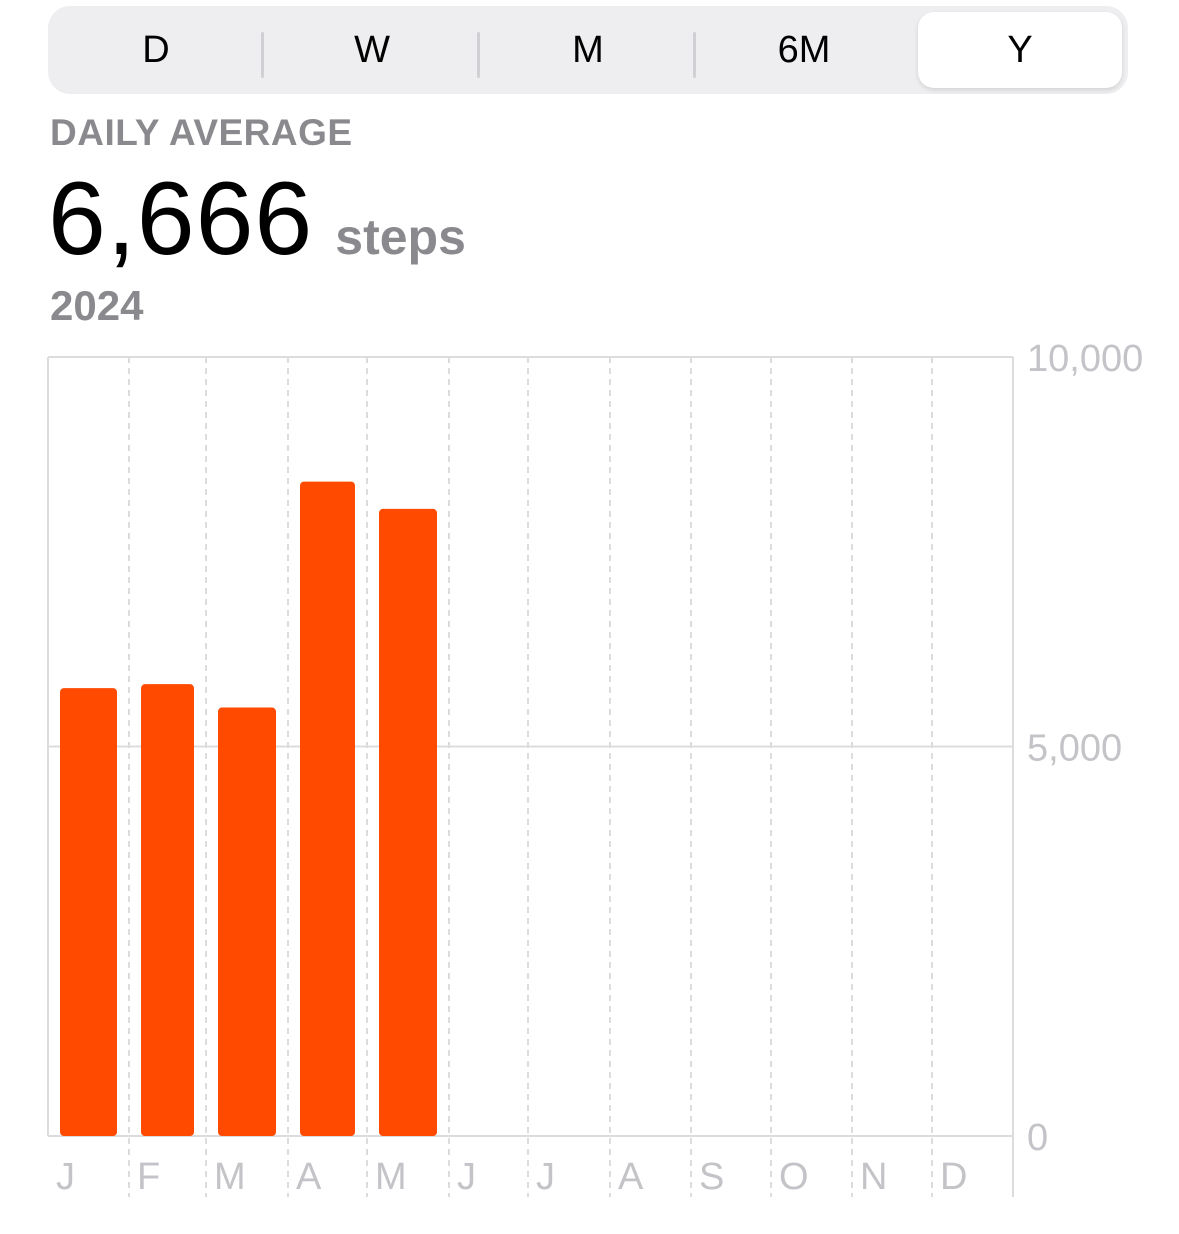 The image size is (1179, 1234). Describe the element at coordinates (1074, 749) in the screenshot. I see `y-tick-label: 5,000` at that location.